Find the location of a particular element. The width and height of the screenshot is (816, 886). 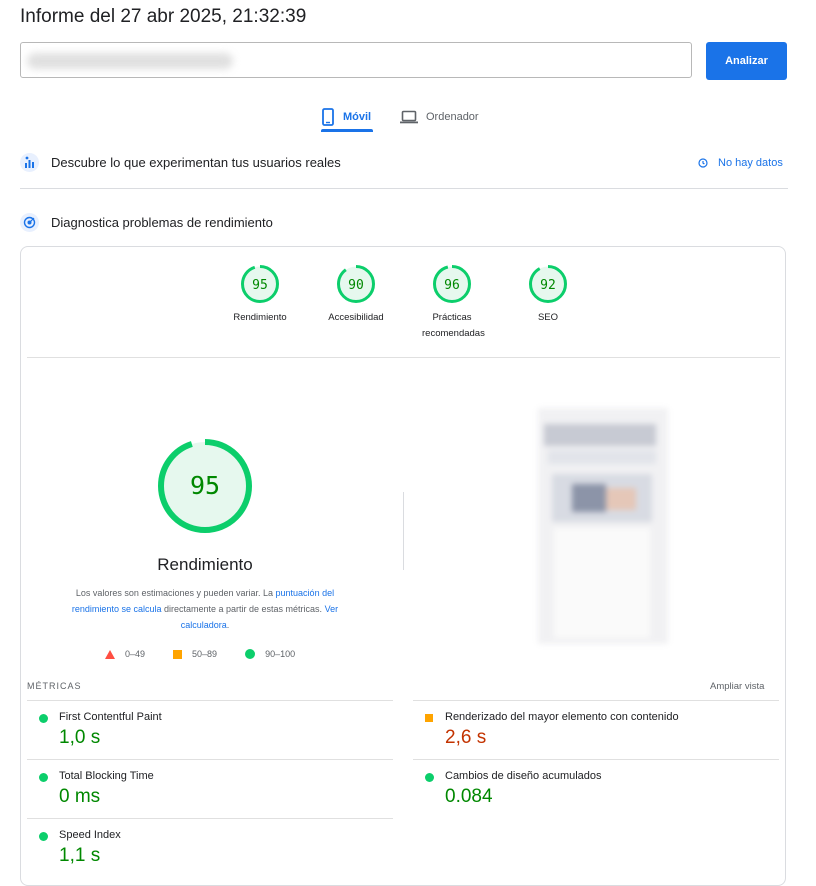

card-divider is located at coordinates (403, 357).